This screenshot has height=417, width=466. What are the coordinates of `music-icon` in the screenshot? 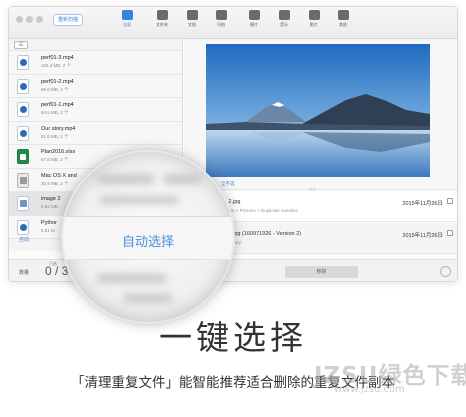 It's located at (284, 15).